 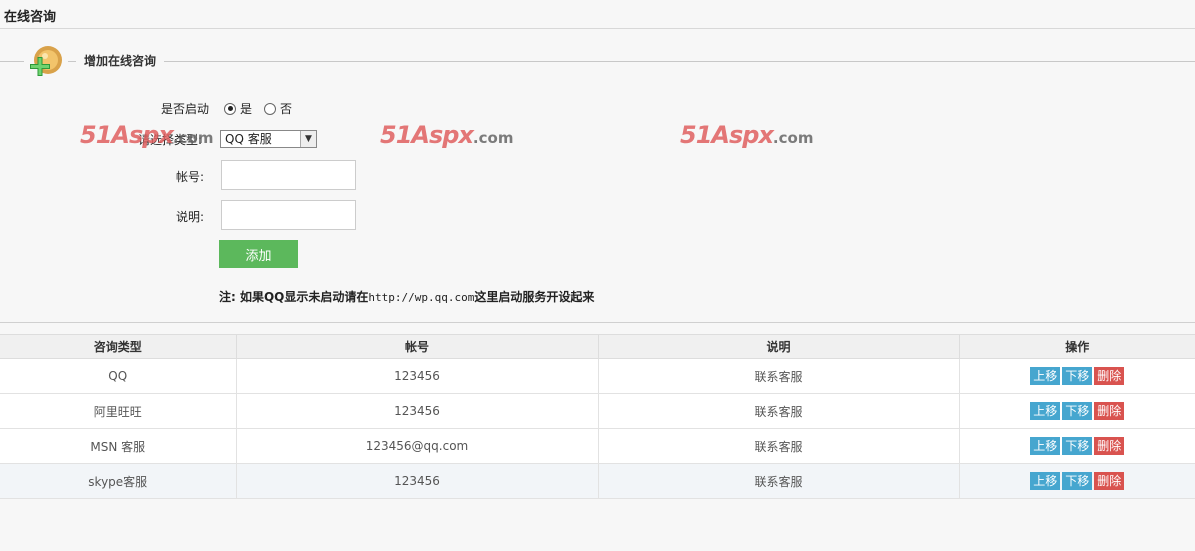 What do you see at coordinates (417, 446) in the screenshot?
I see `cell-account: 123456@qq.com` at bounding box center [417, 446].